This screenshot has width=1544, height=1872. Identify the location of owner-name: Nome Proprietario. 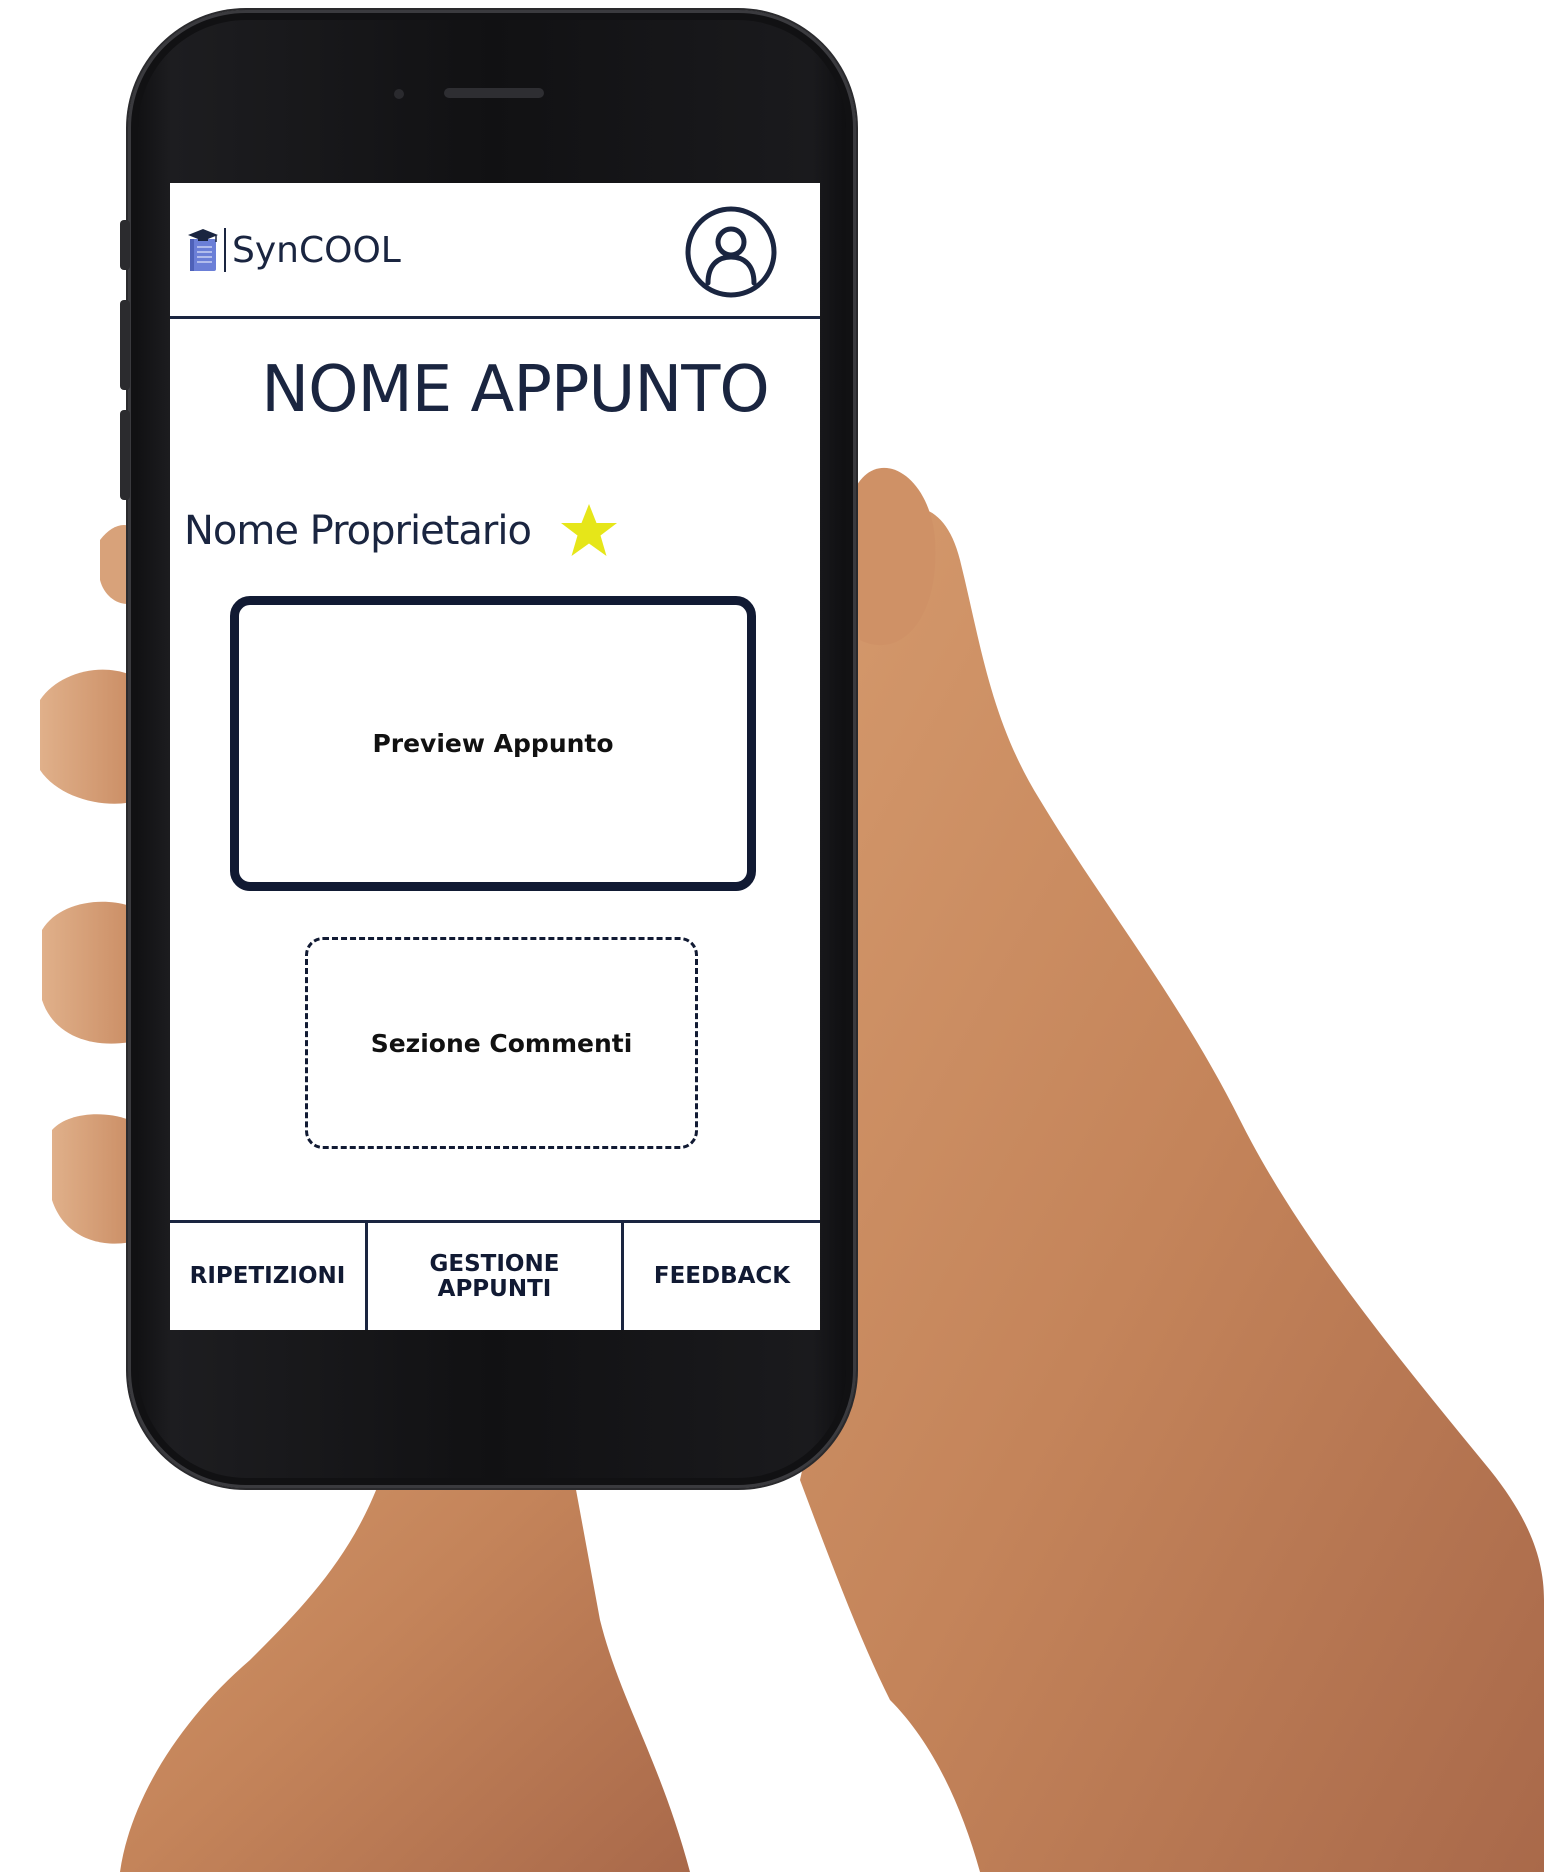
(358, 531).